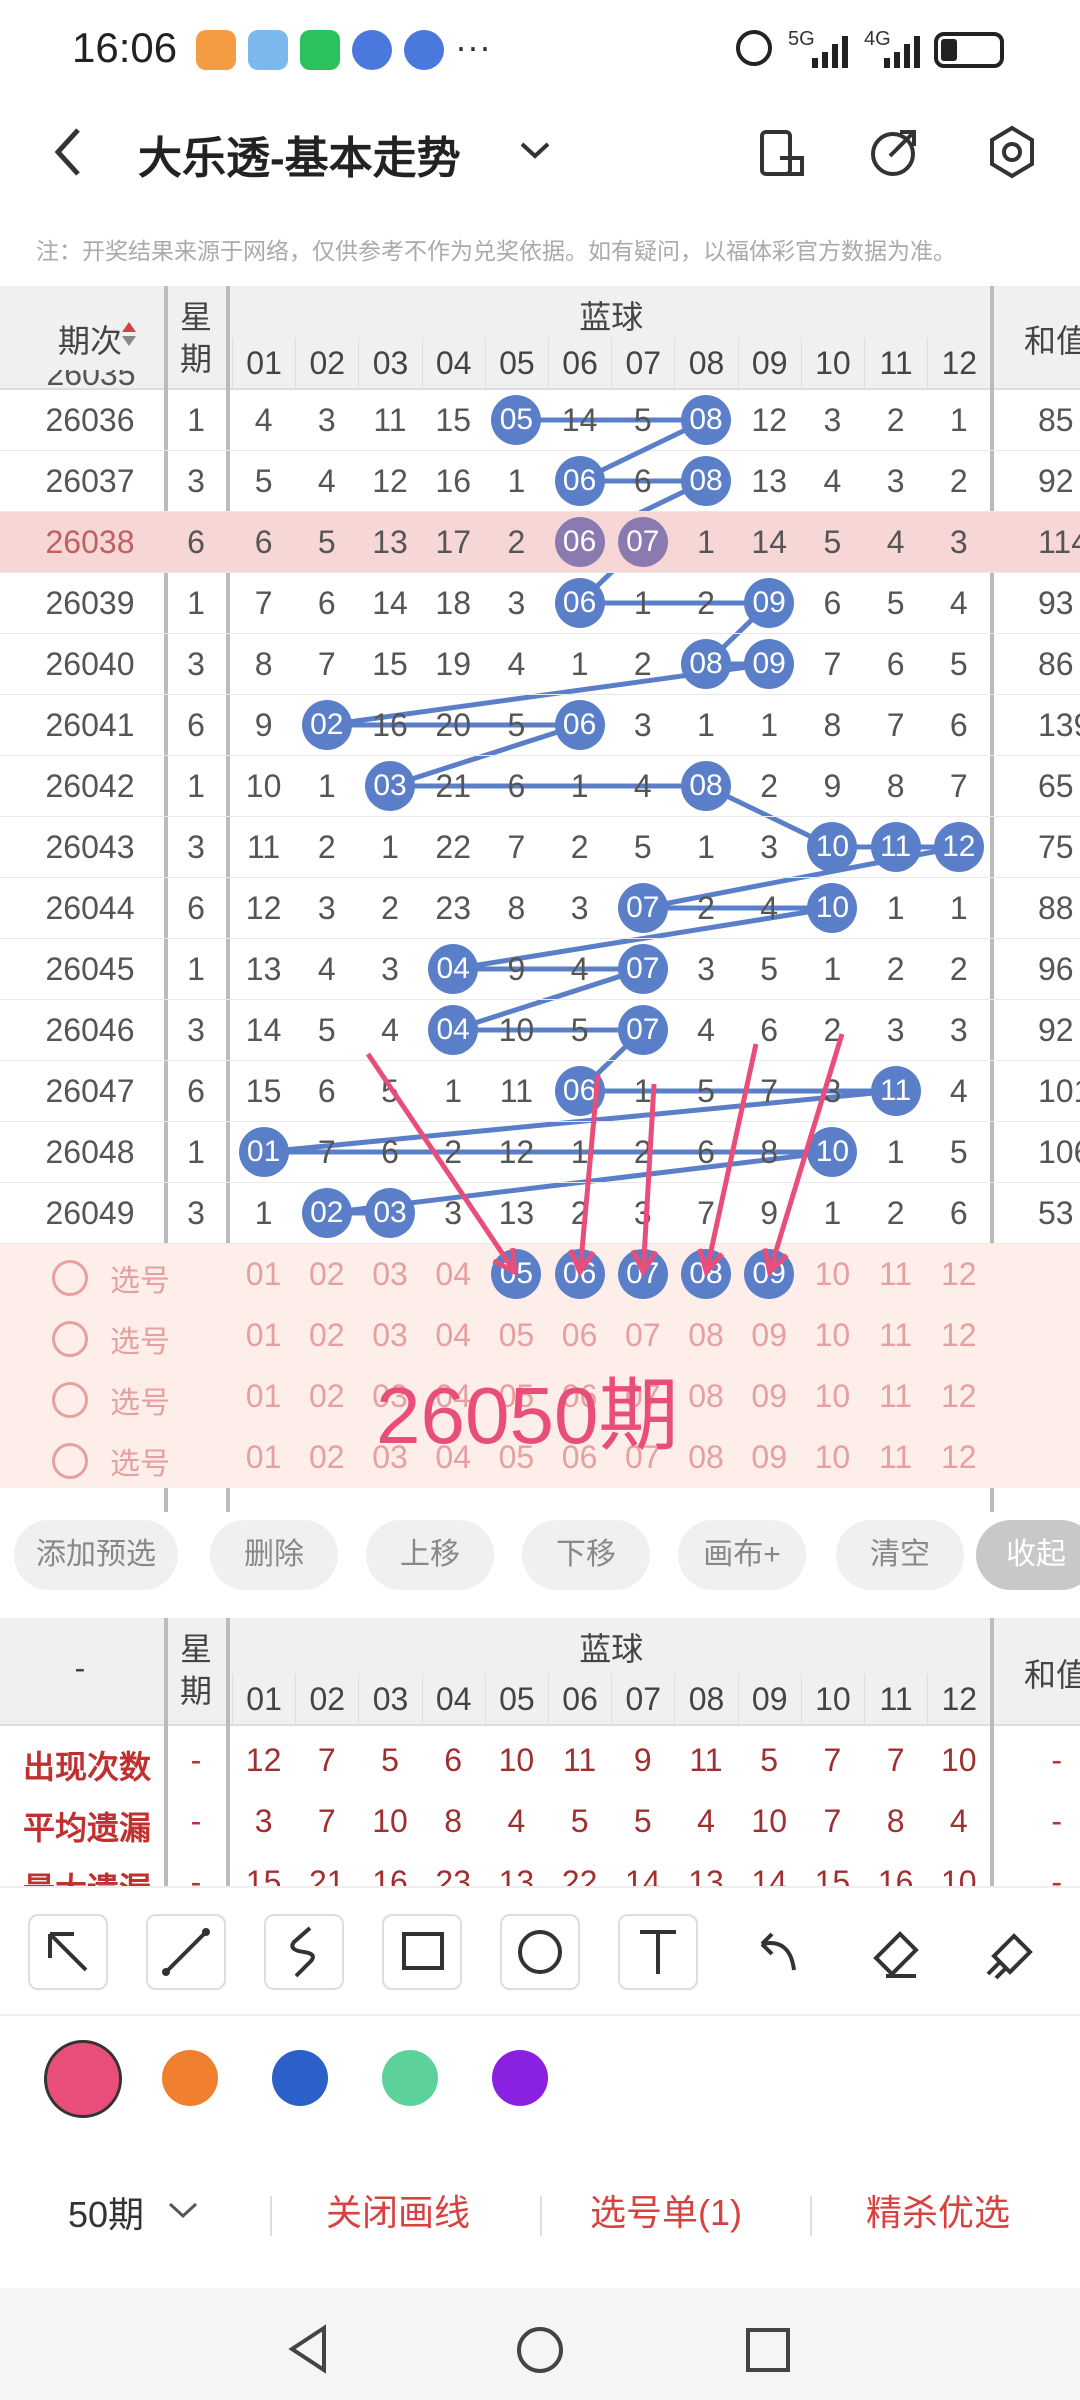 The width and height of the screenshot is (1080, 2400). Describe the element at coordinates (642, 1335) in the screenshot. I see `pick-number: 07` at that location.